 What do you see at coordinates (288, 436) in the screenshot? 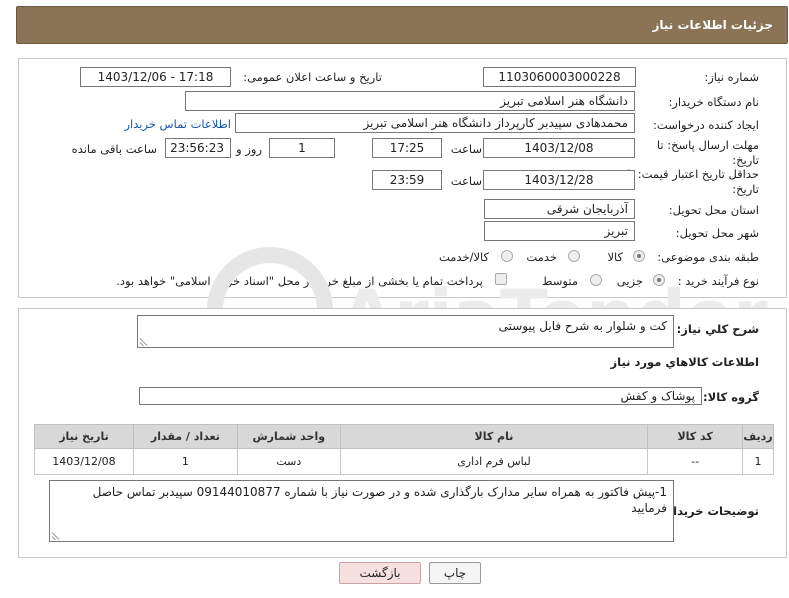
I see `col-unit-header: واحد شمارش` at bounding box center [288, 436].